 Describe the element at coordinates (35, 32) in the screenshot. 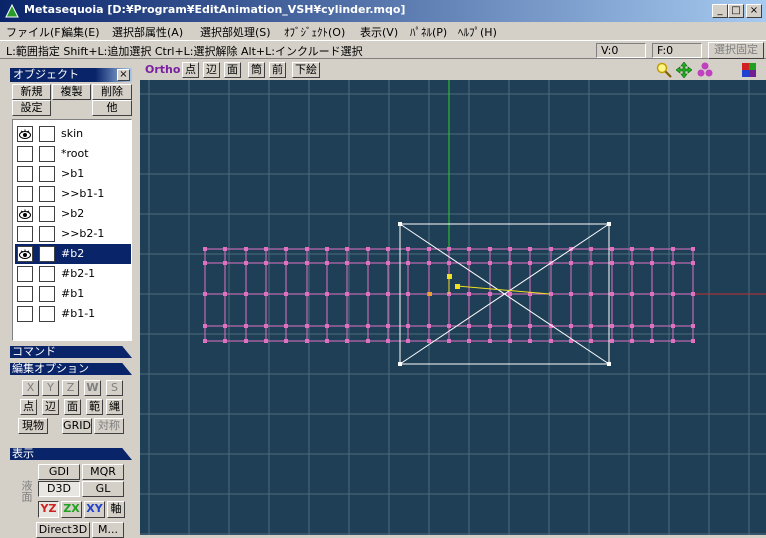

I see `menu-file: ファイル(F)` at that location.